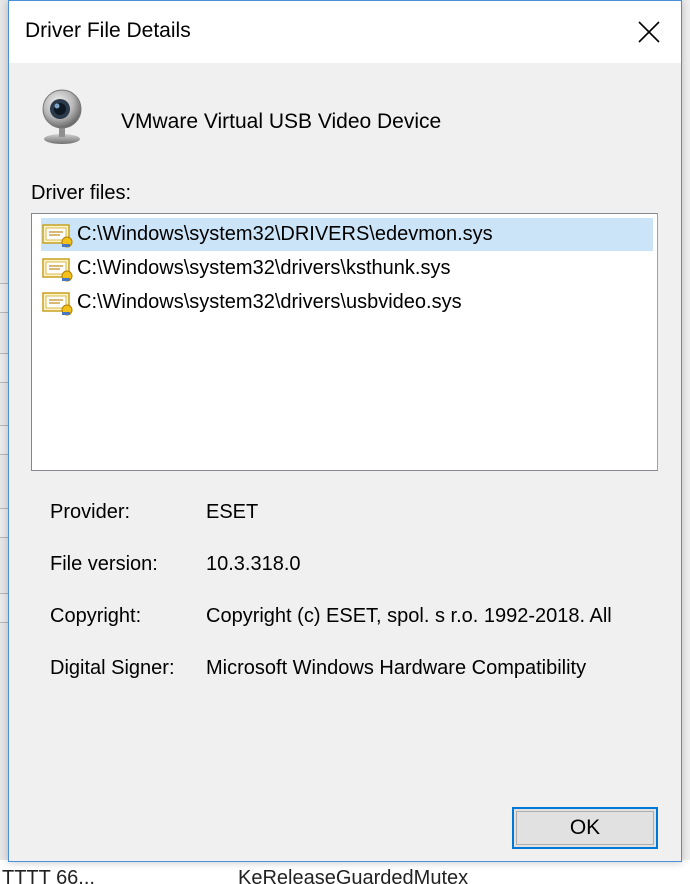  Describe the element at coordinates (112, 668) in the screenshot. I see `digital-signer-label: Digital Signer:` at that location.